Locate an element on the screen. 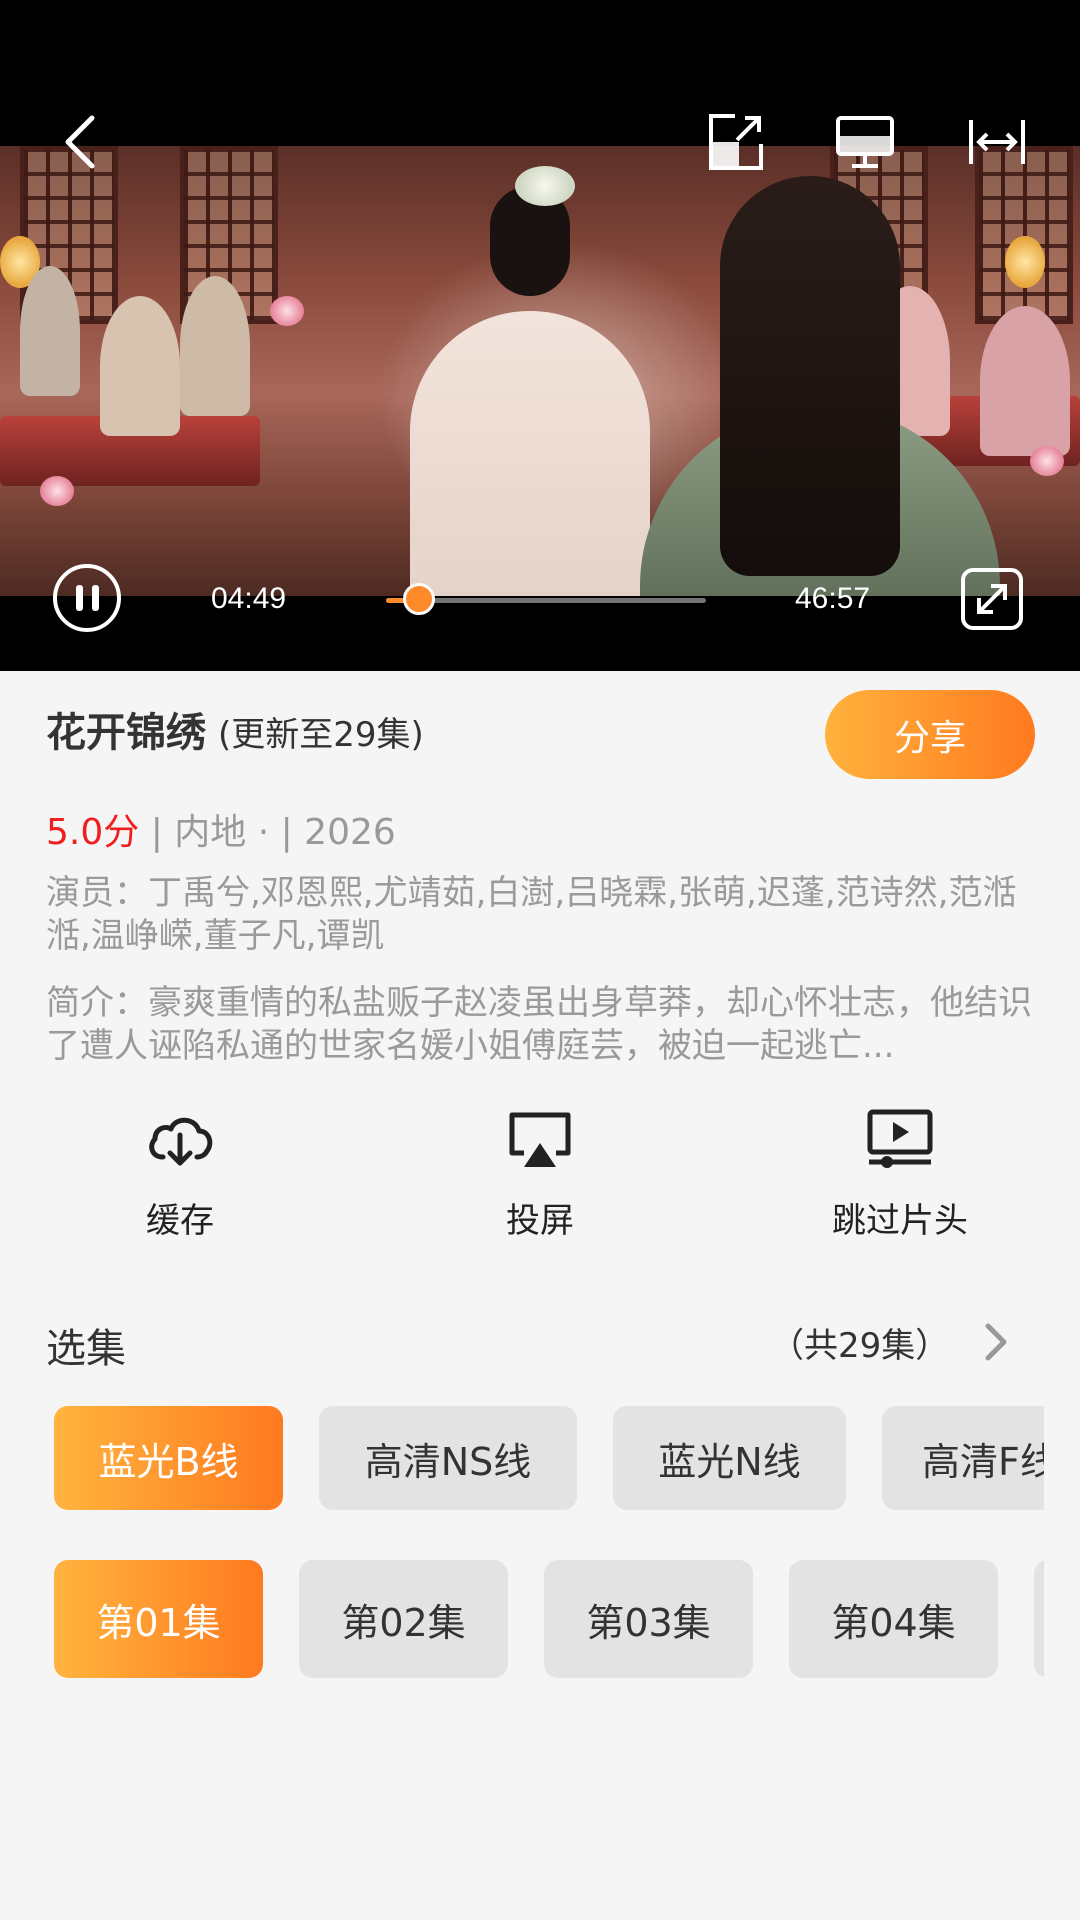 This screenshot has width=1080, height=1920. back-button is located at coordinates (80, 142).